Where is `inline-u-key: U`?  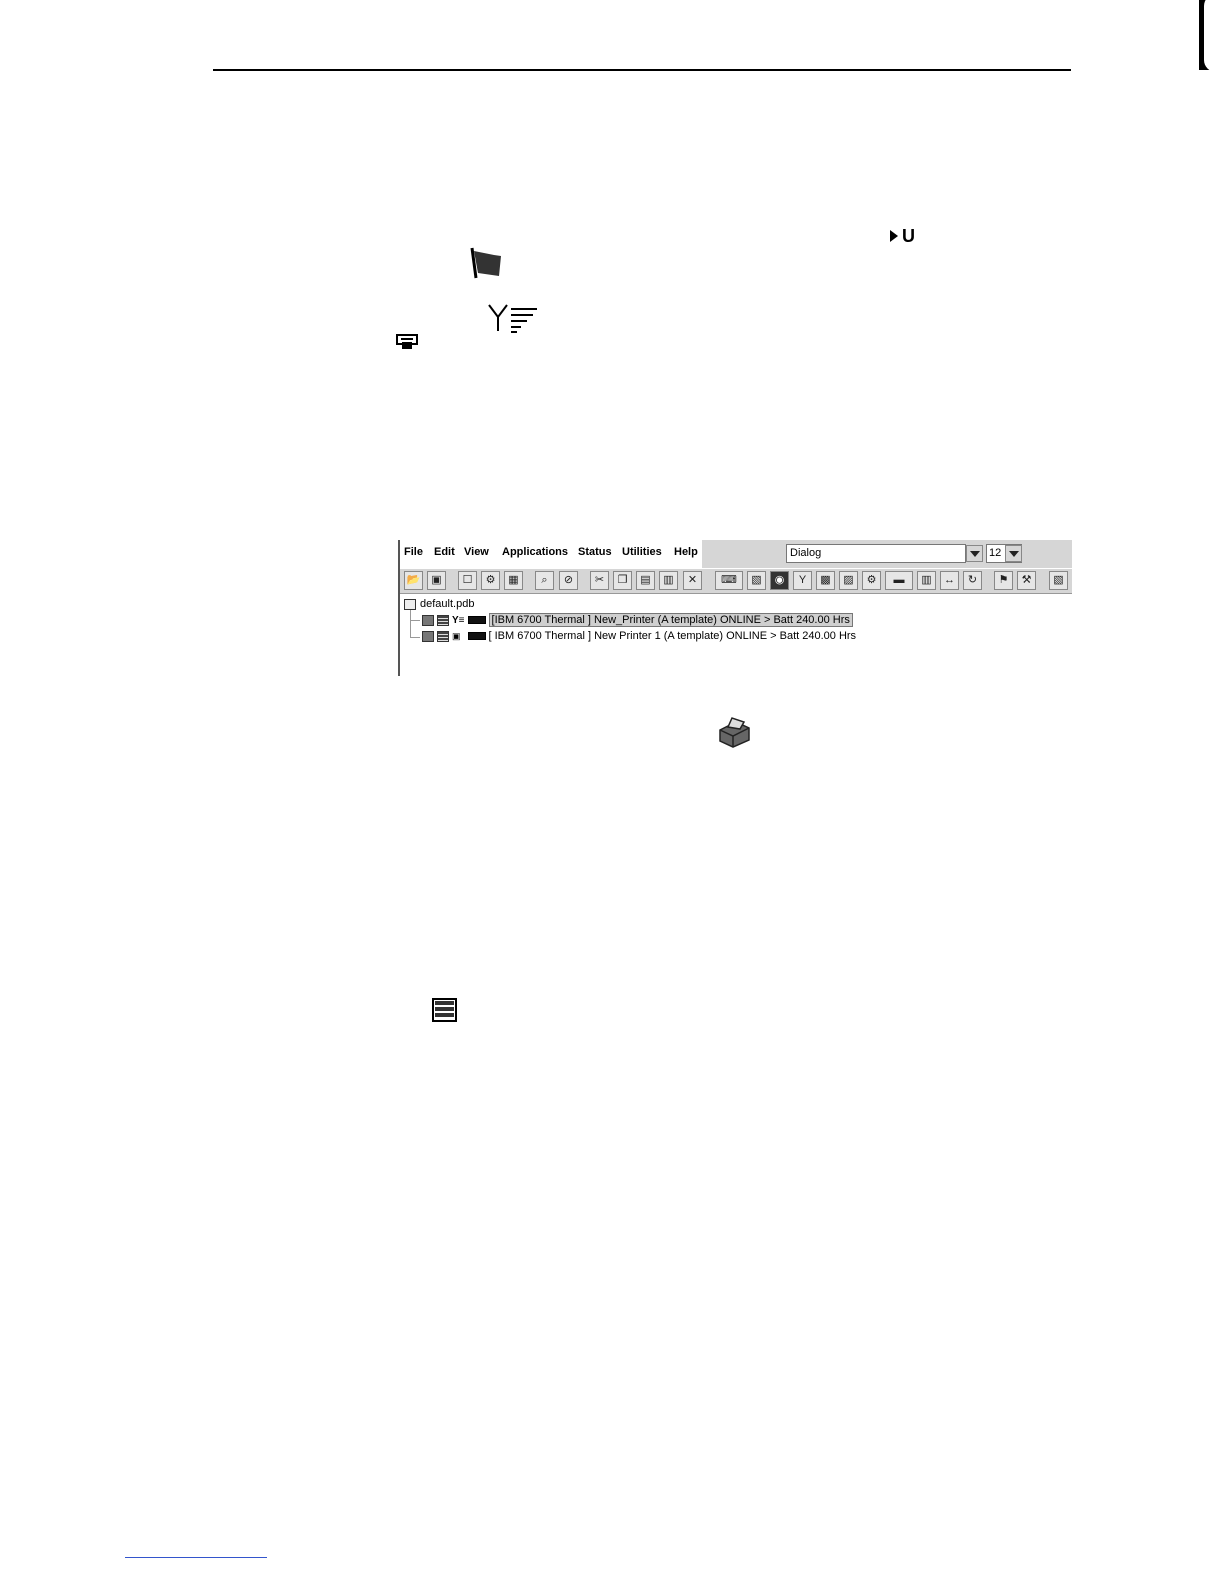 inline-u-key: U is located at coordinates (902, 236).